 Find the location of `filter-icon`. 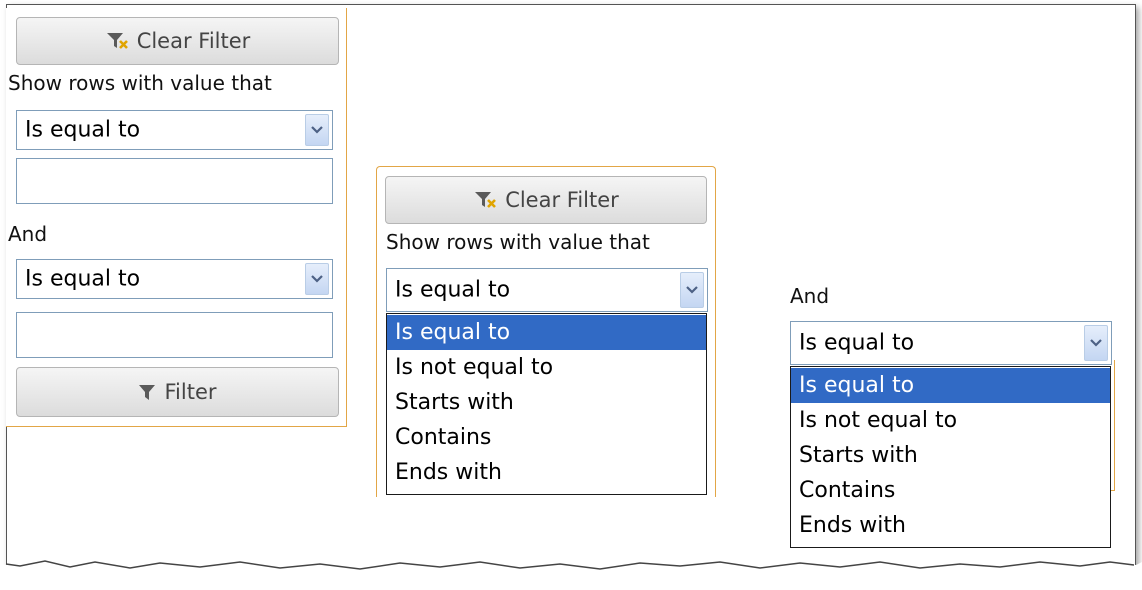

filter-icon is located at coordinates (147, 392).